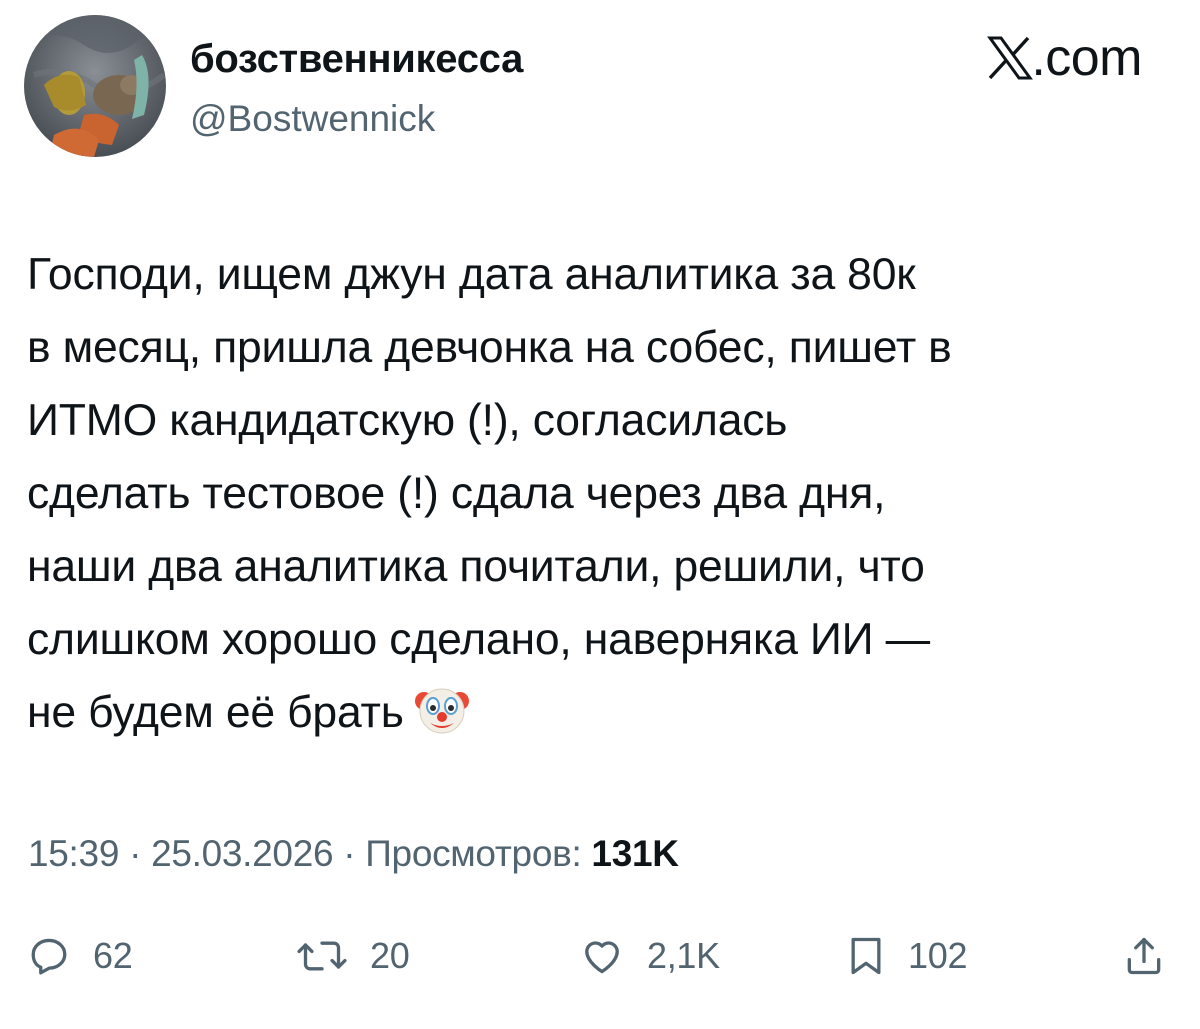 The image size is (1200, 1029). I want to click on reply-button: 62, so click(80, 956).